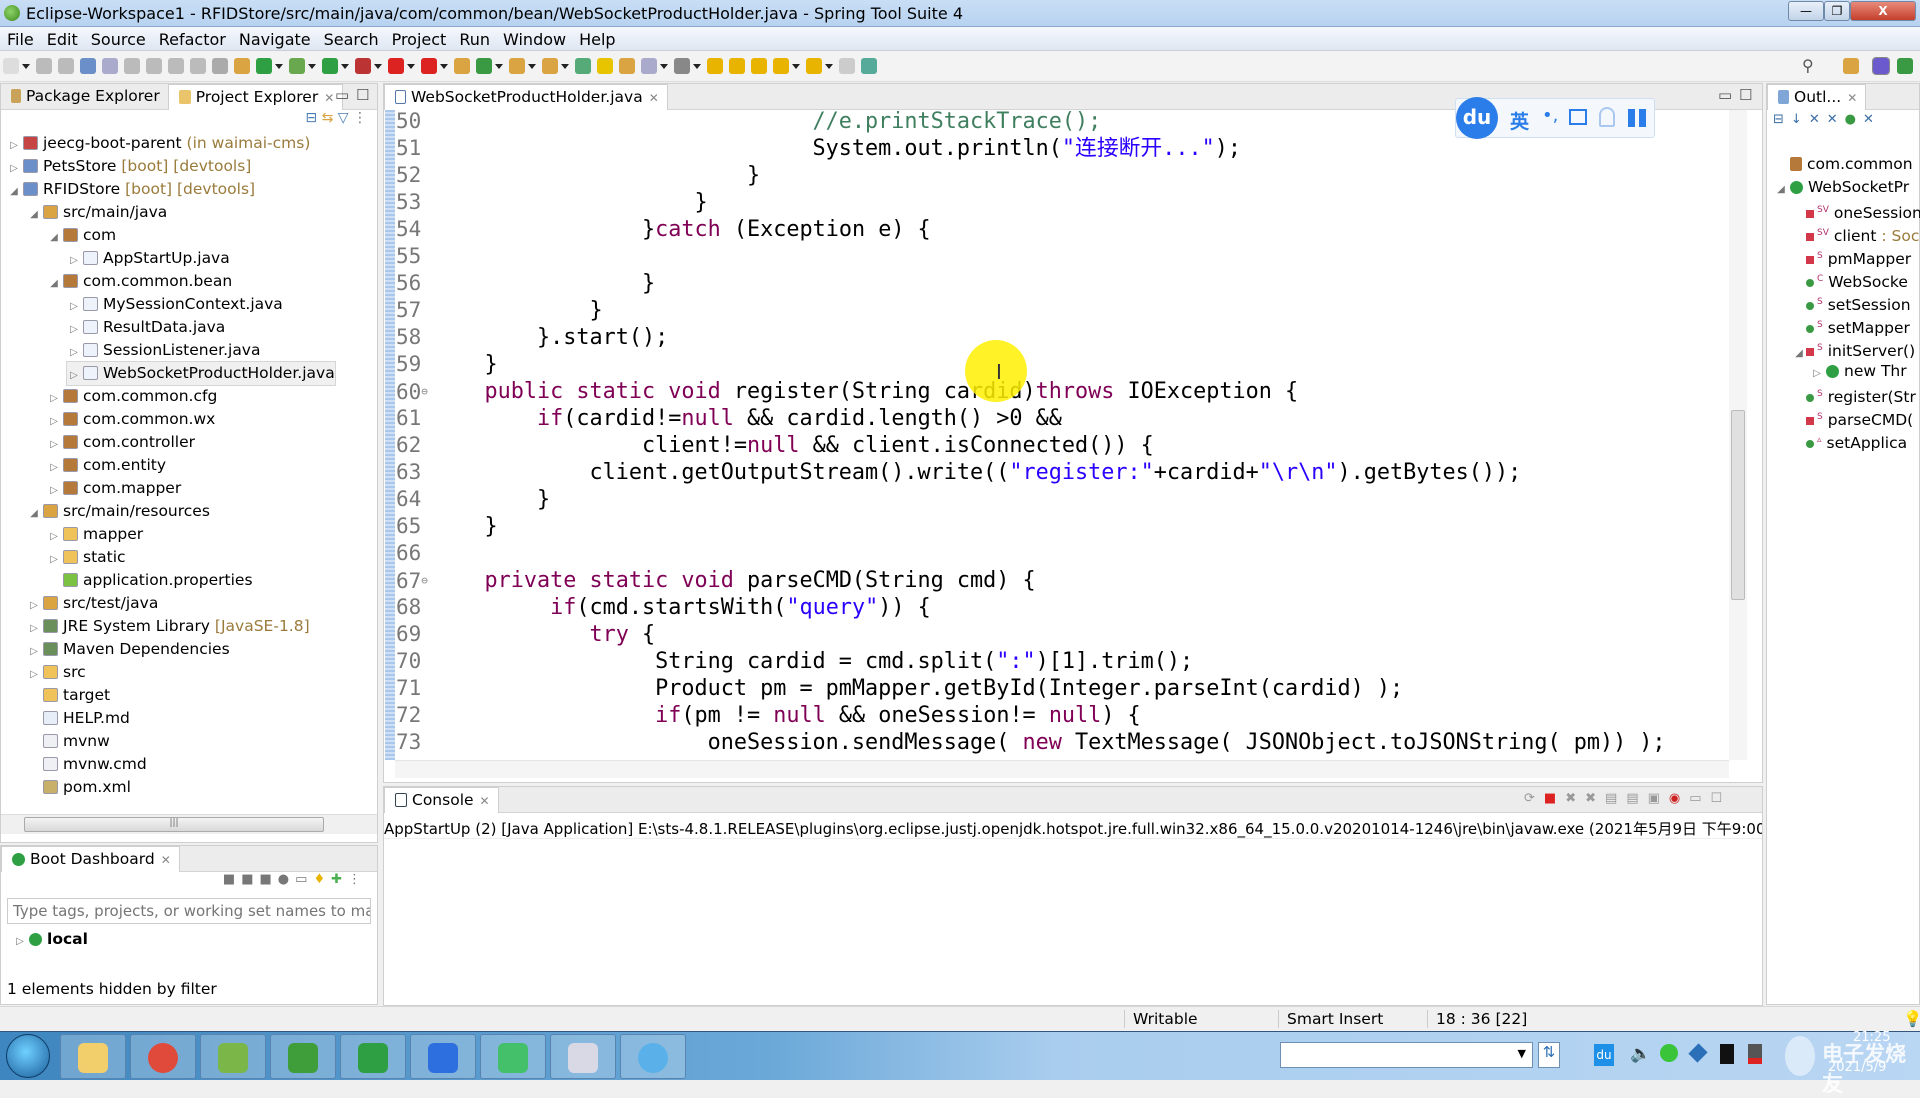  What do you see at coordinates (1854, 394) in the screenshot?
I see `outline-item: Sregister(Str` at bounding box center [1854, 394].